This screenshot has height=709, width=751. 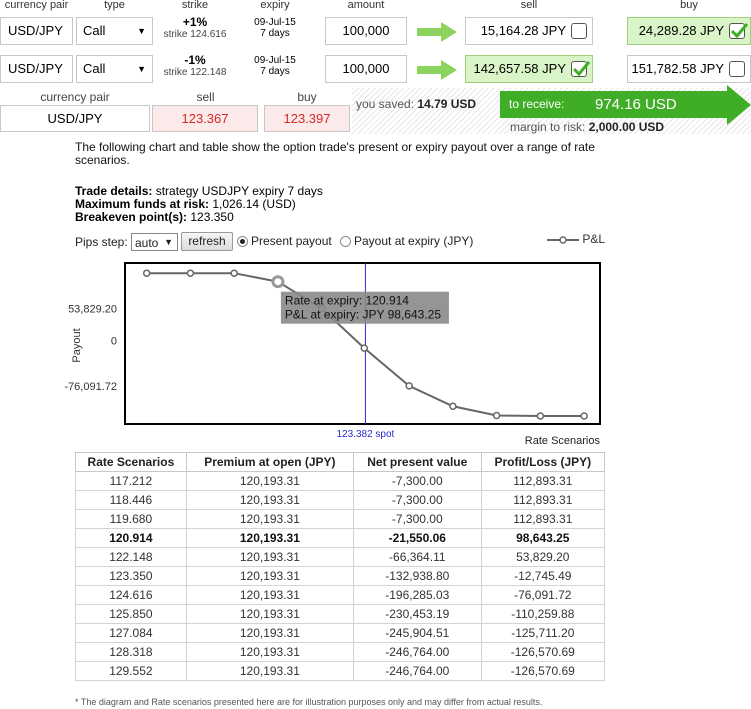 I want to click on spot-sell-price: 123.367, so click(x=205, y=118).